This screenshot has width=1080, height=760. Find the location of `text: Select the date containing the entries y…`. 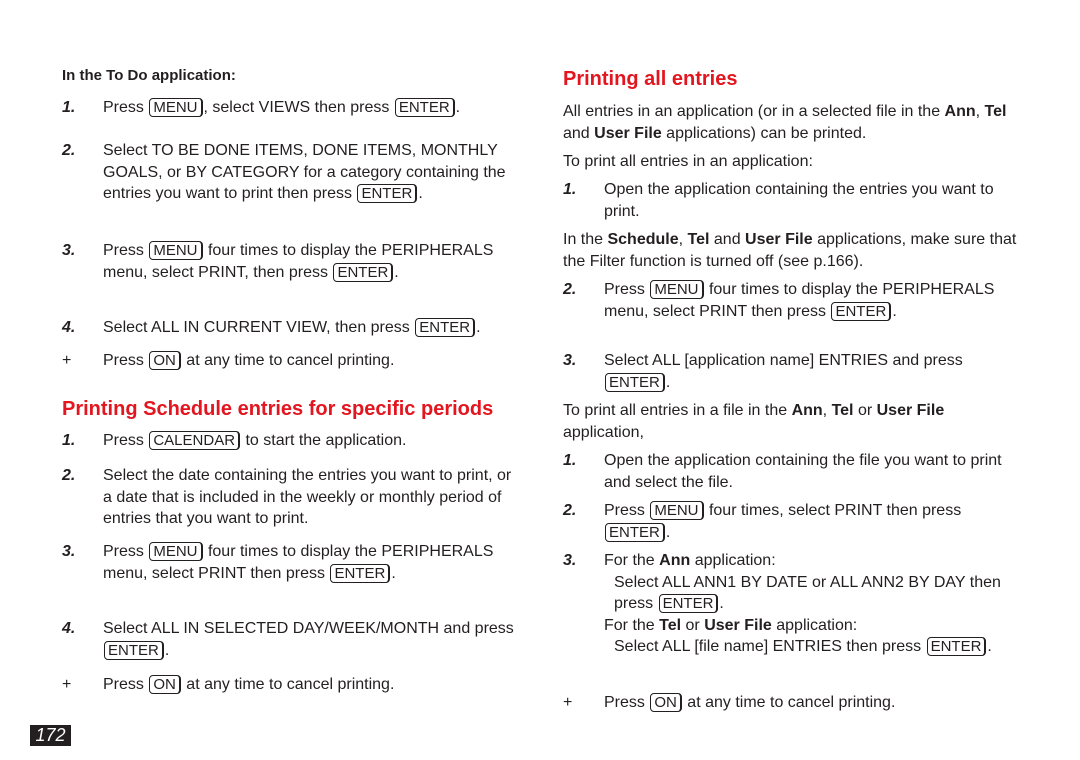

text: Select the date containing the entries y… is located at coordinates (307, 497).